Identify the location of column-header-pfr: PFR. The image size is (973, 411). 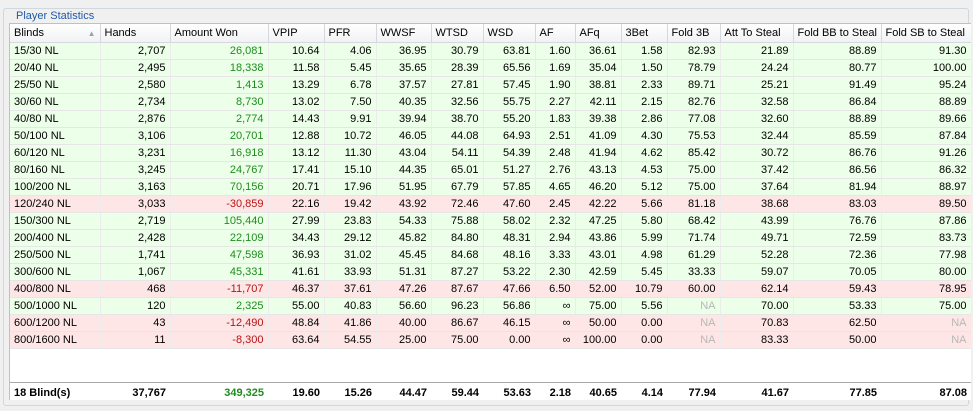
(350, 33).